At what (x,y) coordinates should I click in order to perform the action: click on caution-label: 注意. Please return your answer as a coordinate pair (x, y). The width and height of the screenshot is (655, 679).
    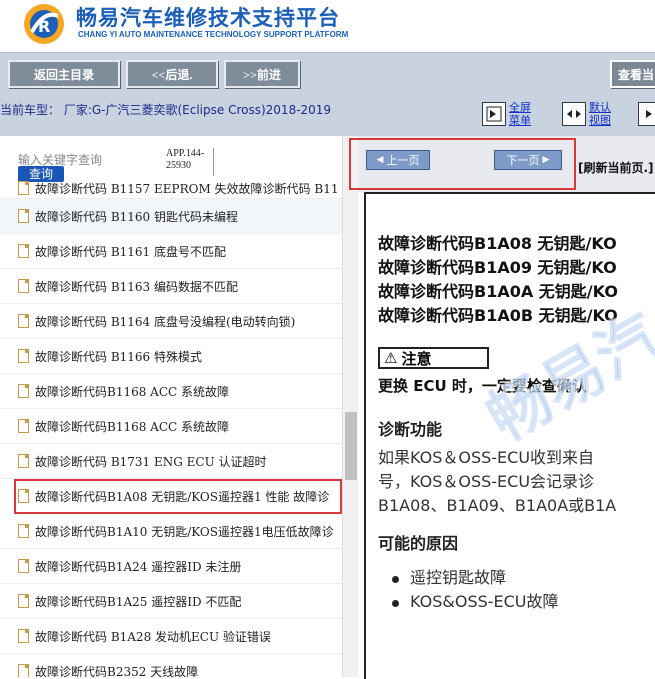
    Looking at the image, I should click on (416, 358).